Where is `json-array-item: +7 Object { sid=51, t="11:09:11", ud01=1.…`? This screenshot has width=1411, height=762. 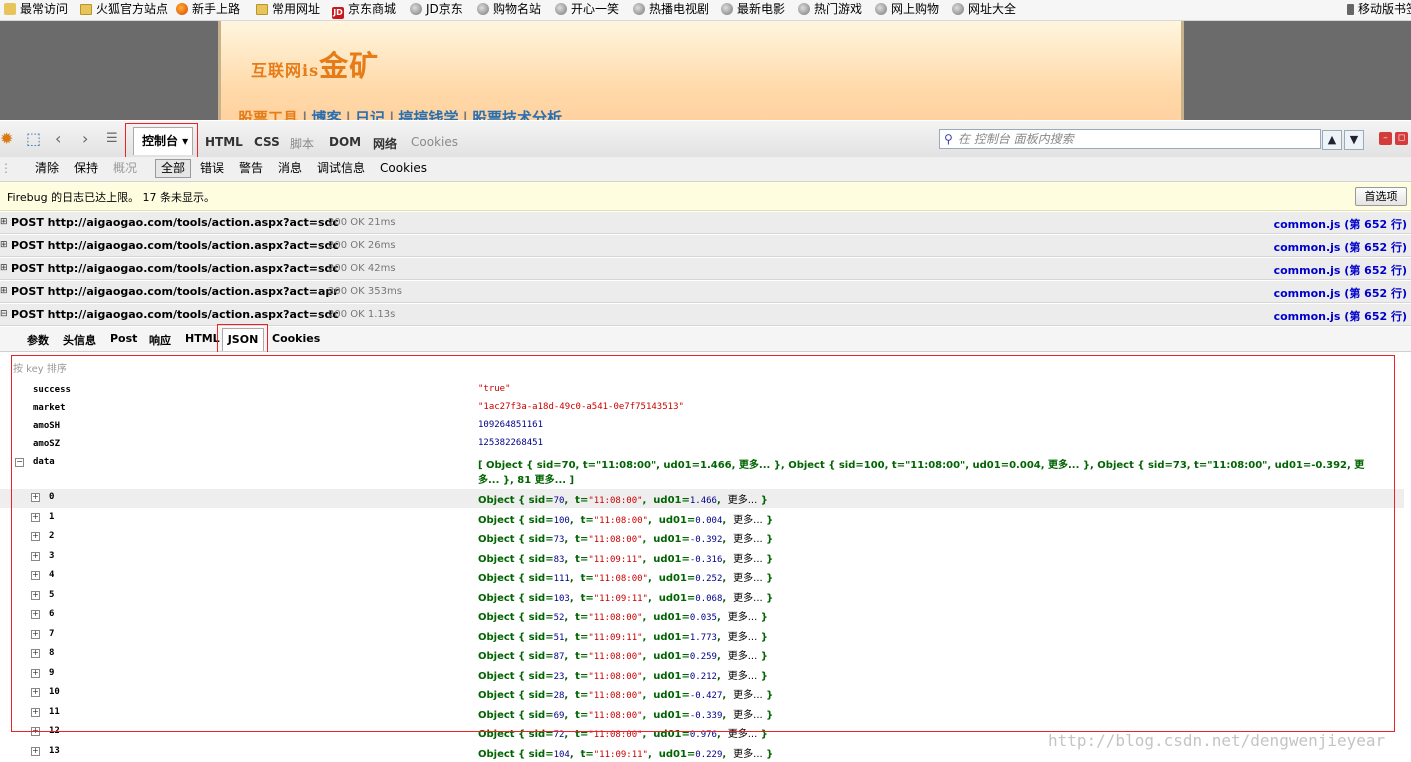
json-array-item: +7 Object { sid=51, t="11:09:11", ud01=1.… is located at coordinates (702, 635).